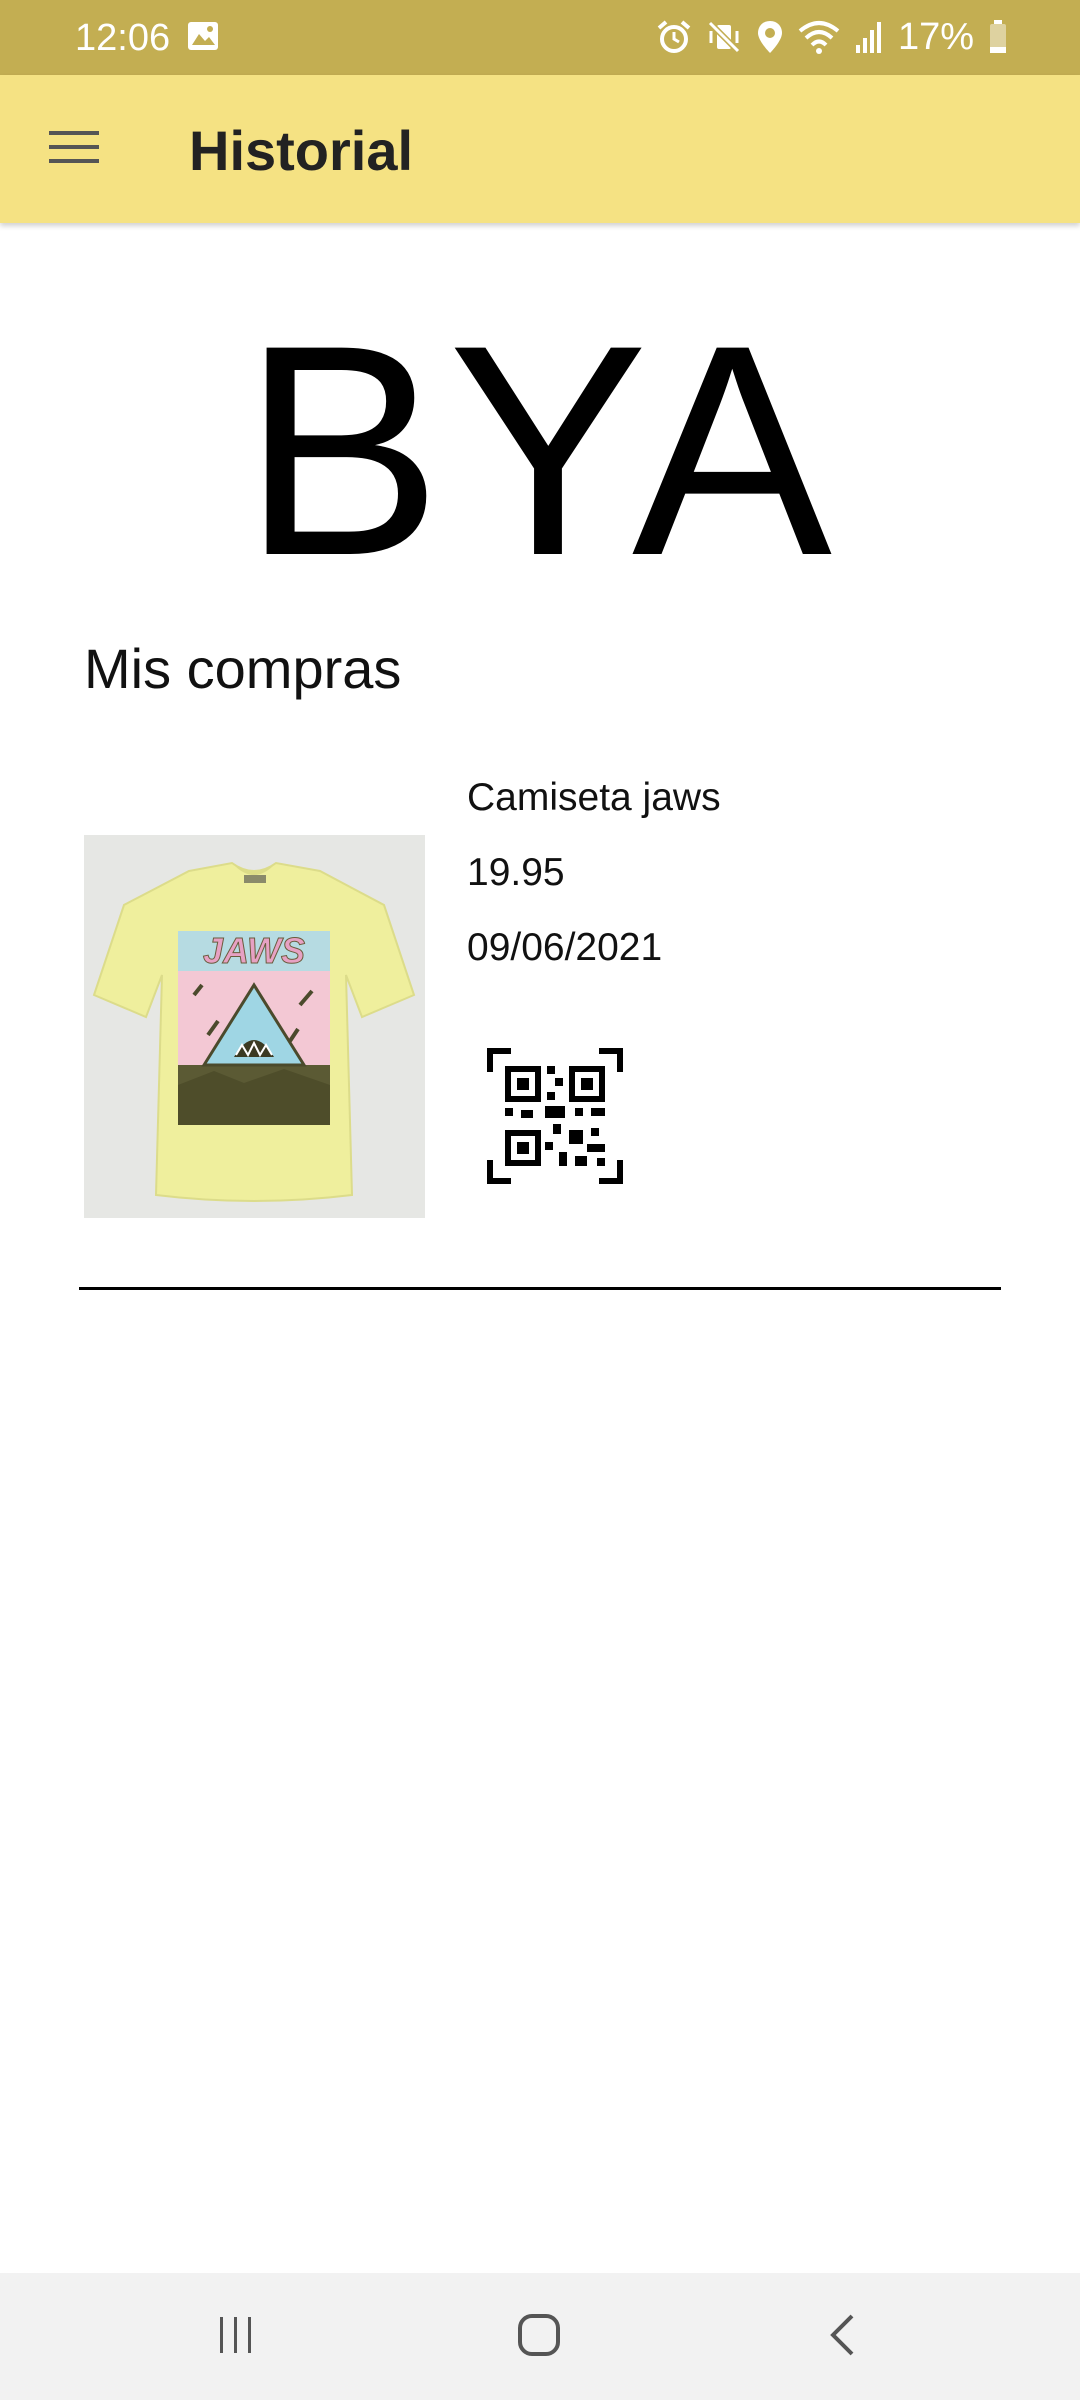 The height and width of the screenshot is (2400, 1080). Describe the element at coordinates (555, 1116) in the screenshot. I see `qr-code-icon` at that location.